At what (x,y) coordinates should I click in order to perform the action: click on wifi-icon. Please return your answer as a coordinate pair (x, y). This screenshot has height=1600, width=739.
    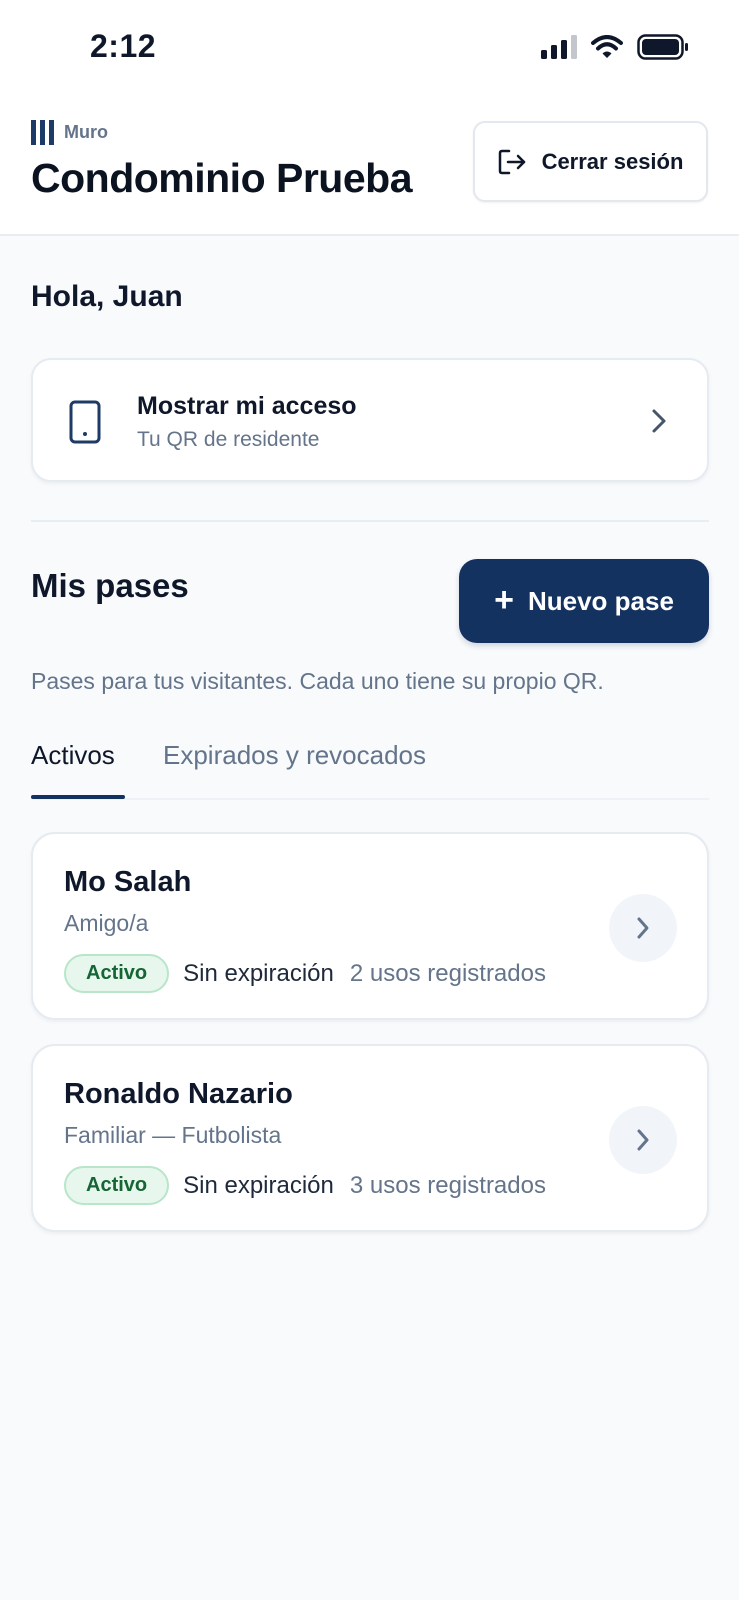
    Looking at the image, I should click on (607, 46).